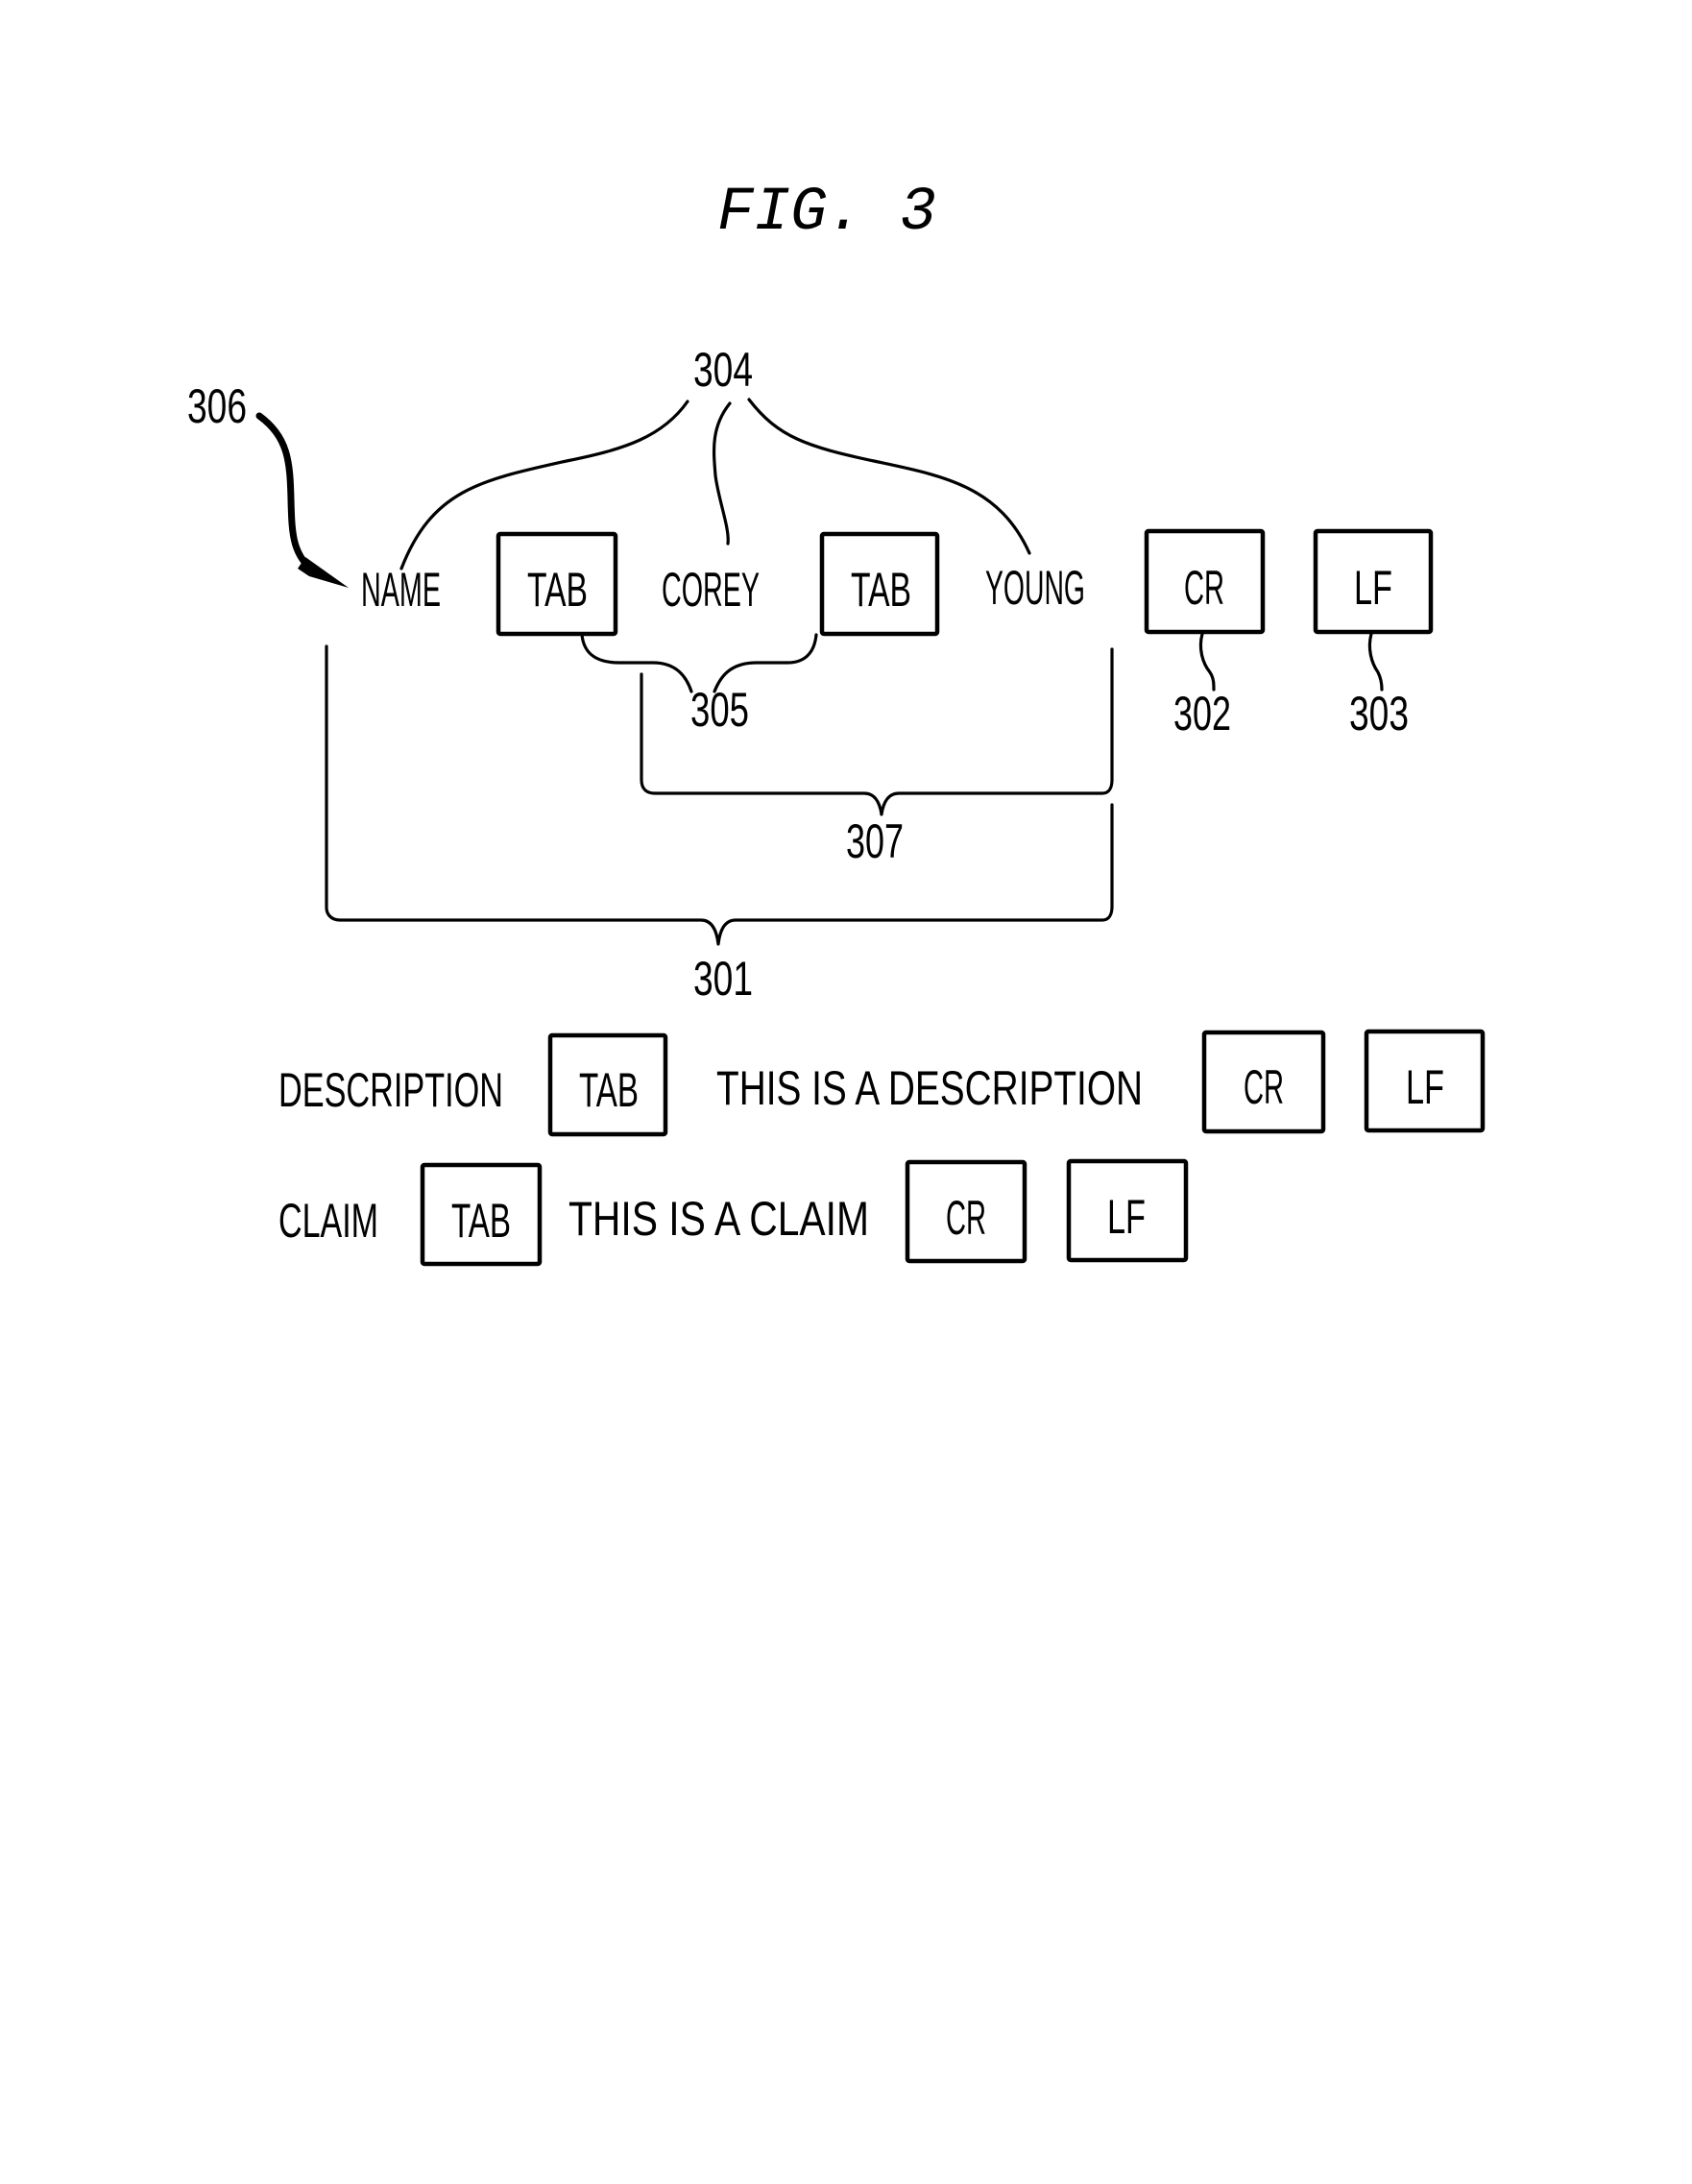 The image size is (1692, 2184). I want to click on leader-304-to-corey, so click(722, 474).